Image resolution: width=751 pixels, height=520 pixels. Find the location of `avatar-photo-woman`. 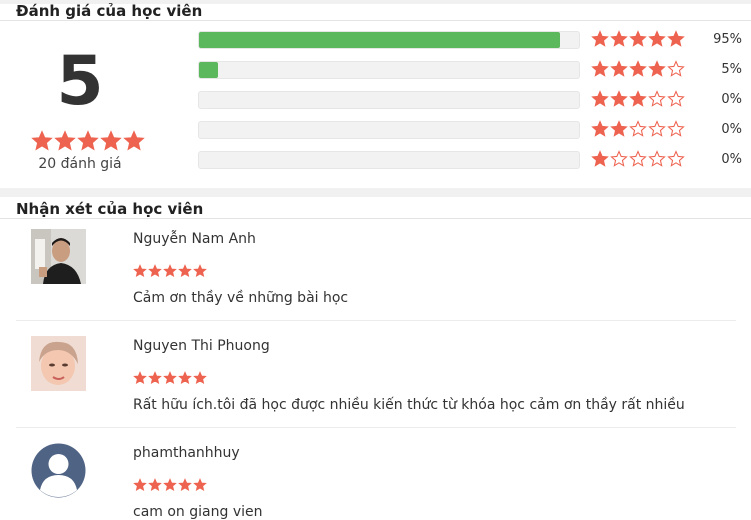

avatar-photo-woman is located at coordinates (58, 363).